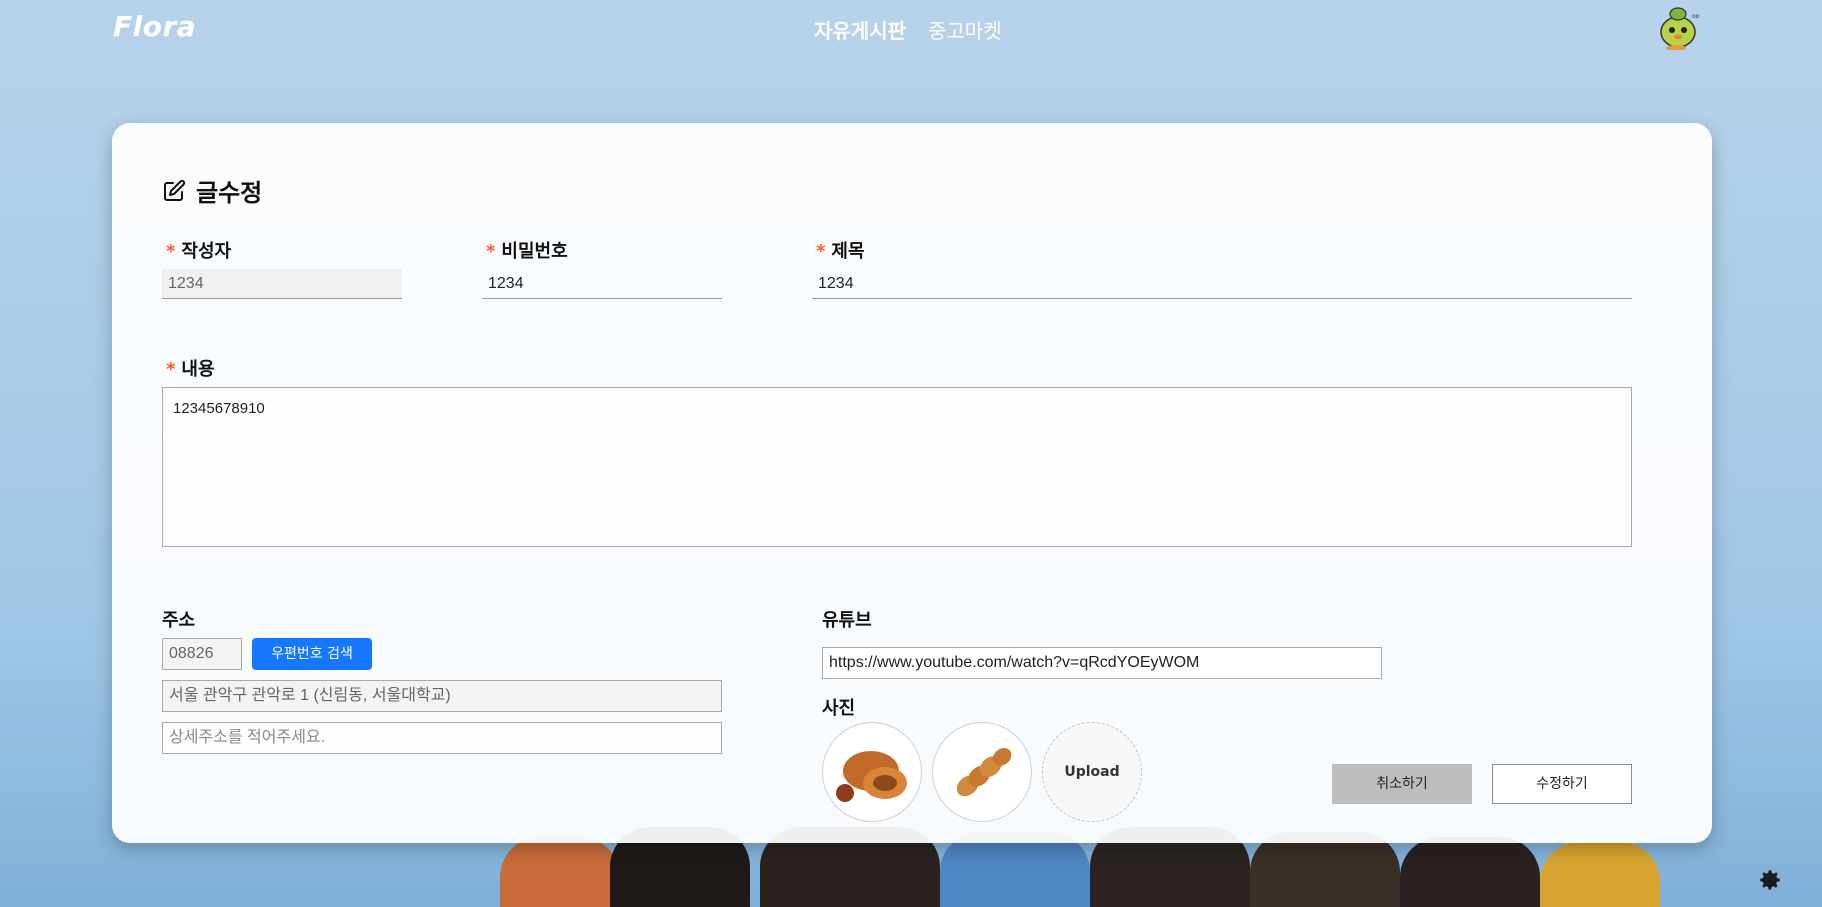  I want to click on password-label-text: 비밀번호, so click(534, 251).